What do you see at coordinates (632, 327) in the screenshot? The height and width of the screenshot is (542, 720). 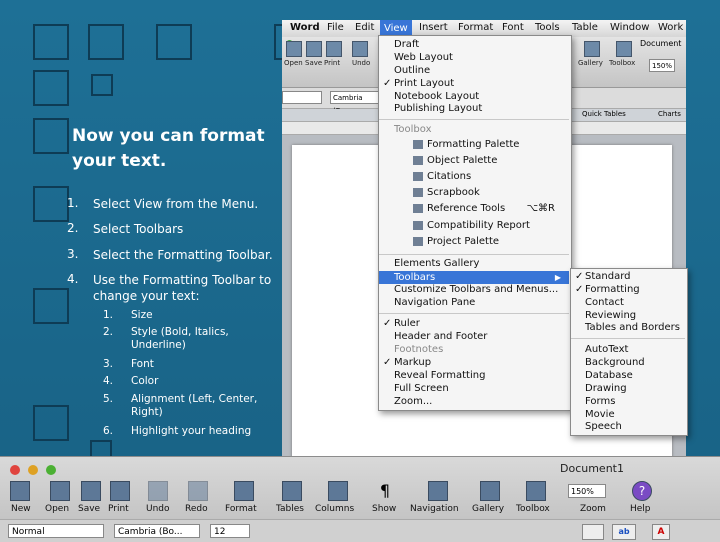 I see `submenu-item-tables-borders: Tables and Borders` at bounding box center [632, 327].